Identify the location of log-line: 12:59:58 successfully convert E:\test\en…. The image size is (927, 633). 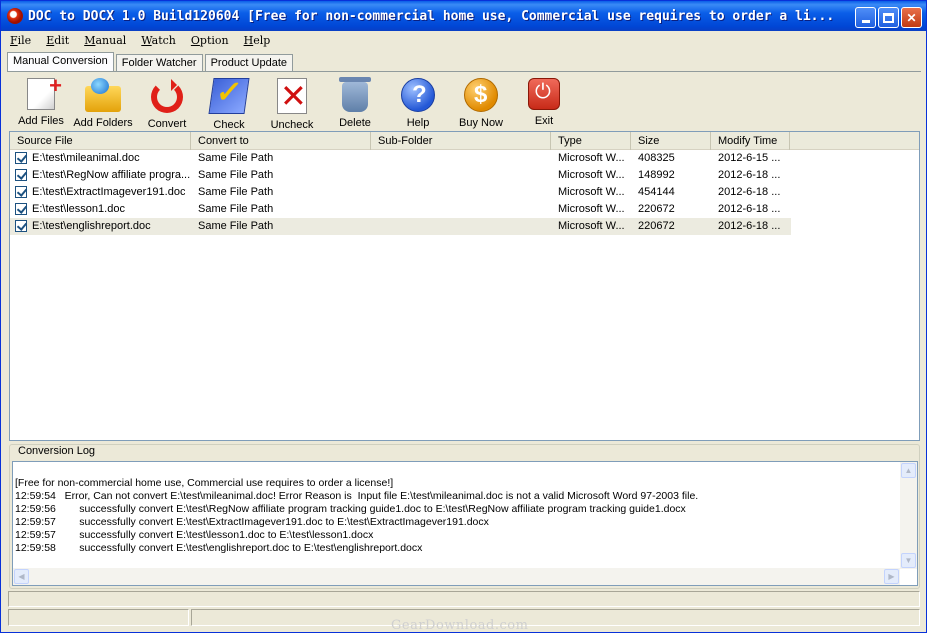
(455, 548).